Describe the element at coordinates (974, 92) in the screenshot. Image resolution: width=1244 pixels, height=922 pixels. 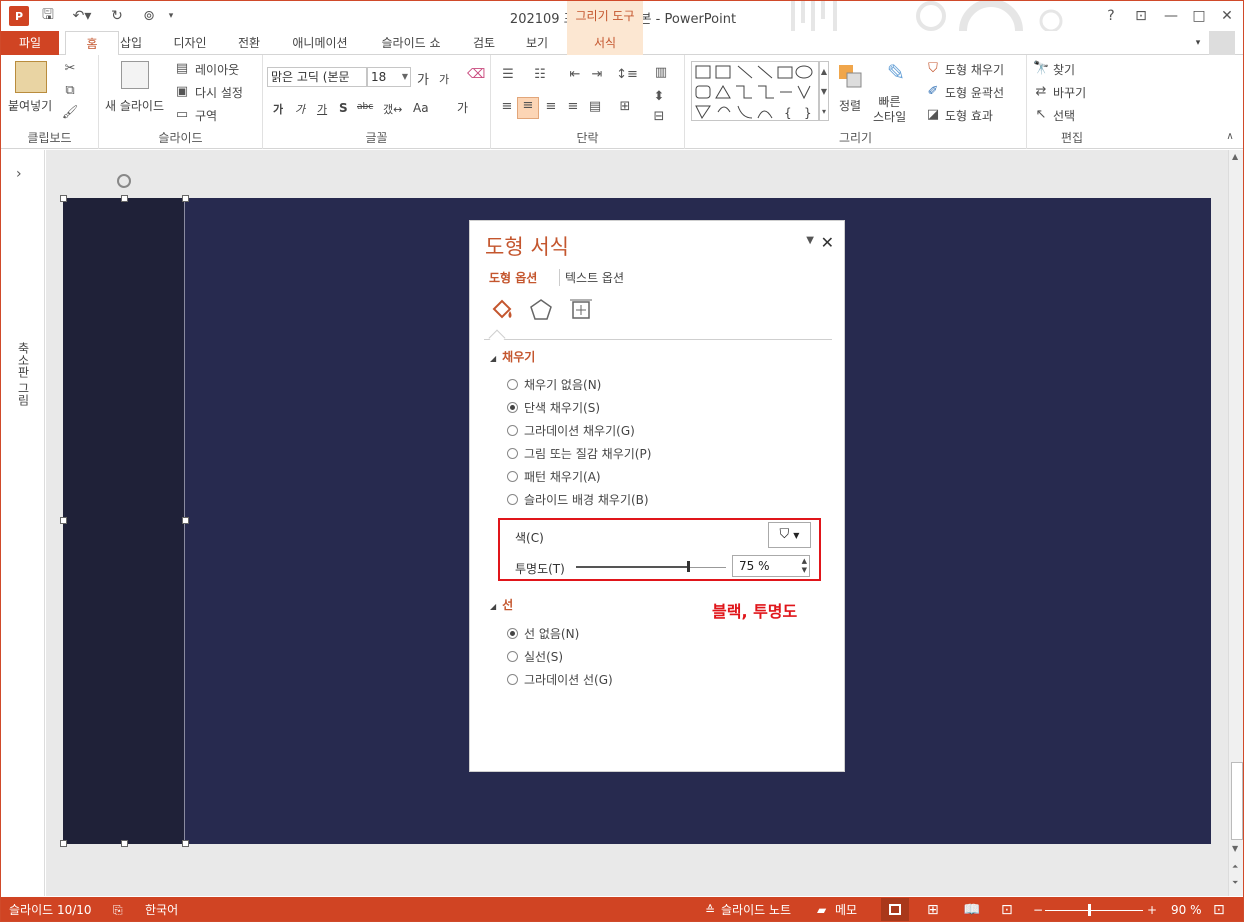
I see `shape-outline-button: 도형 윤곽선` at that location.